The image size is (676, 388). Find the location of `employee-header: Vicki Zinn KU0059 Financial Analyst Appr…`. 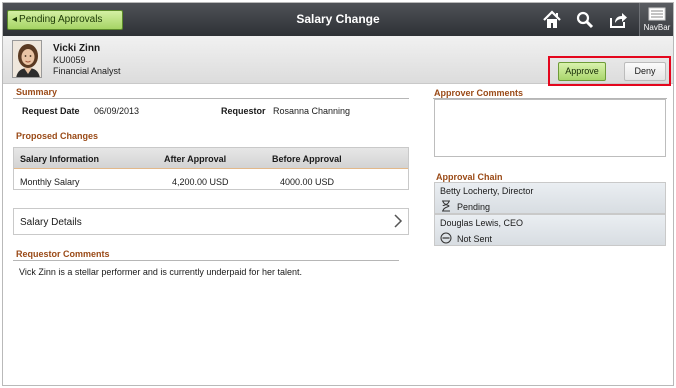

employee-header: Vicki Zinn KU0059 Financial Analyst Appr… is located at coordinates (338, 61).